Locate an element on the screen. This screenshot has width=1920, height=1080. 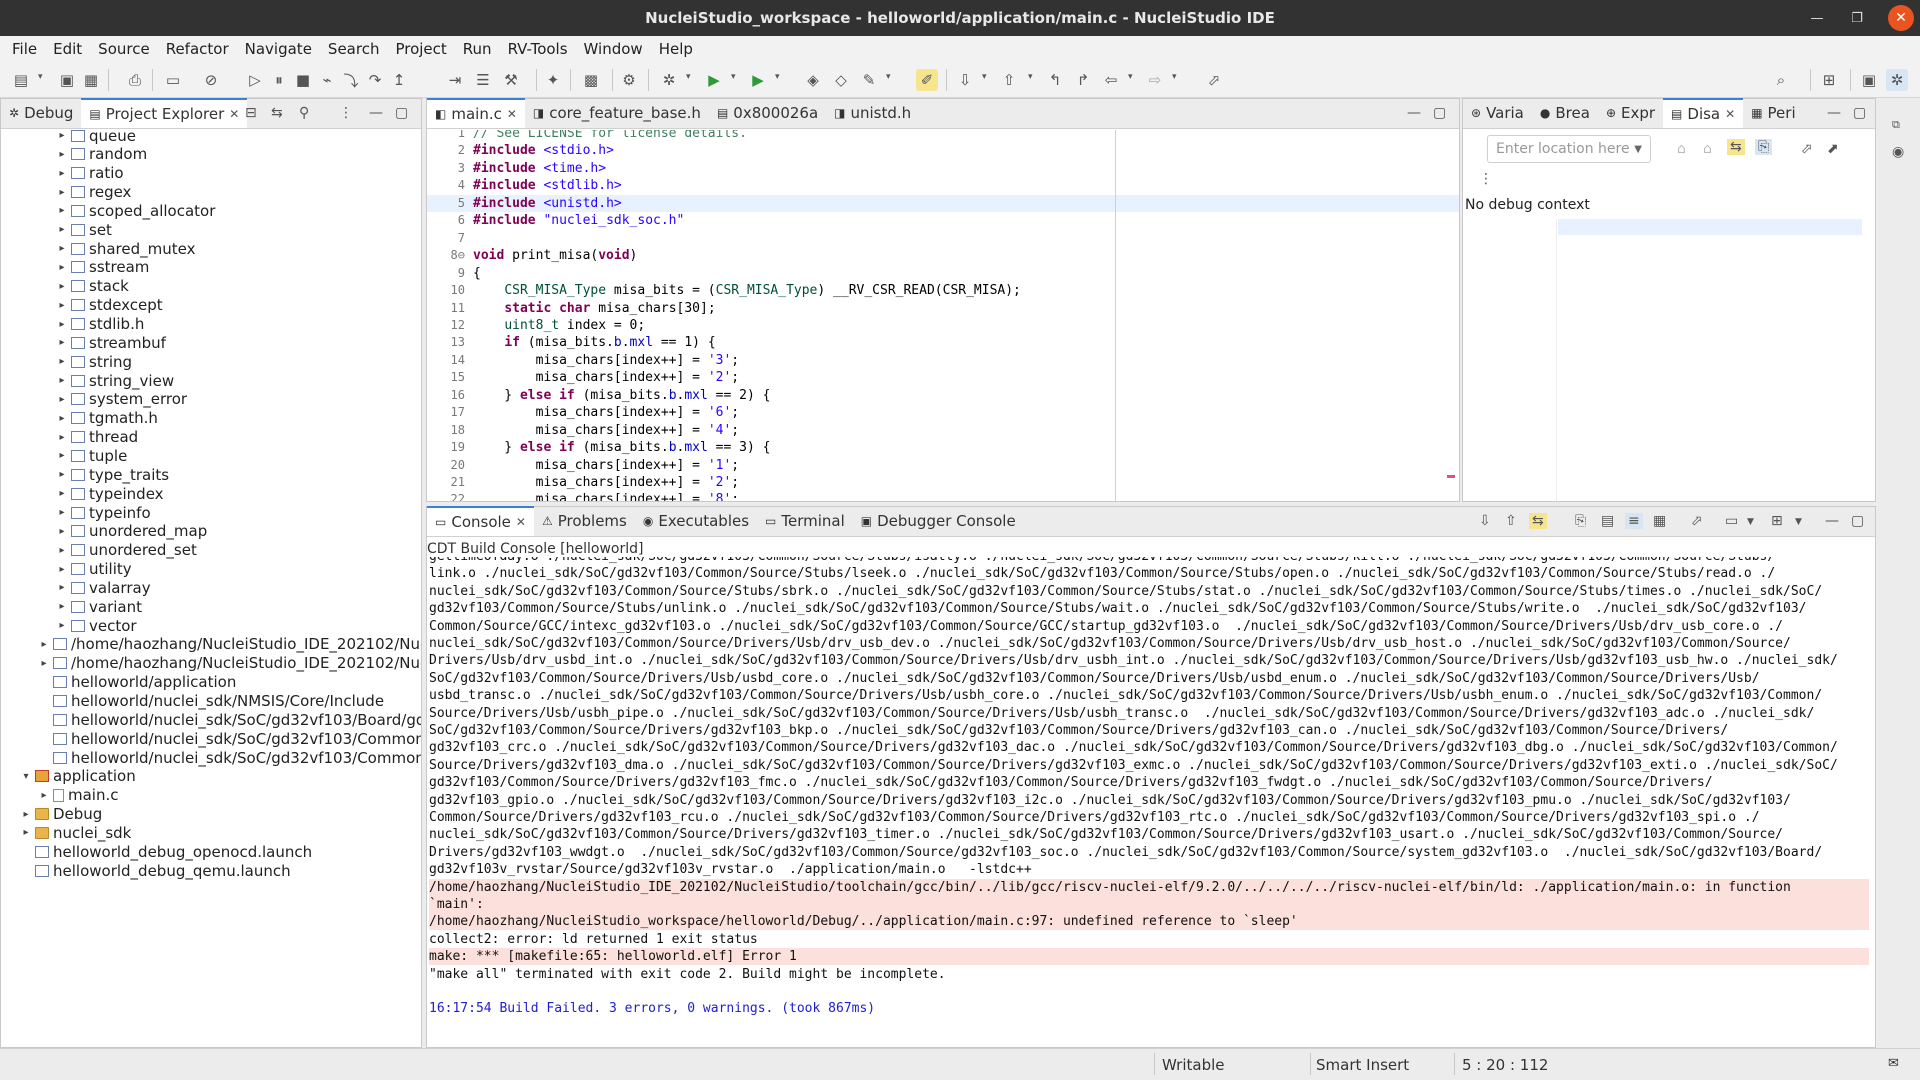
console-maximize-icon: ▢ is located at coordinates (1857, 521).